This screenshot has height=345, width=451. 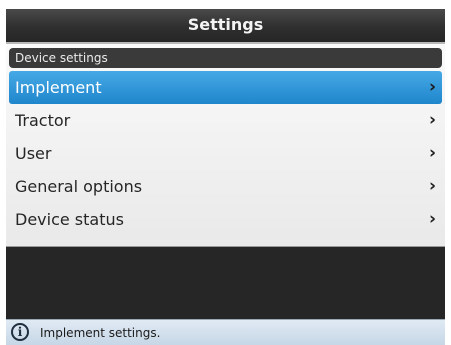 What do you see at coordinates (225, 26) in the screenshot?
I see `window-title: Settings` at bounding box center [225, 26].